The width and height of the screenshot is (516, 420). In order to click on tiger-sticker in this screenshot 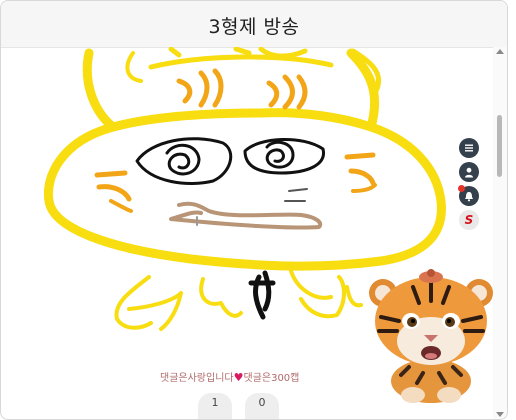, I will do `click(431, 336)`.